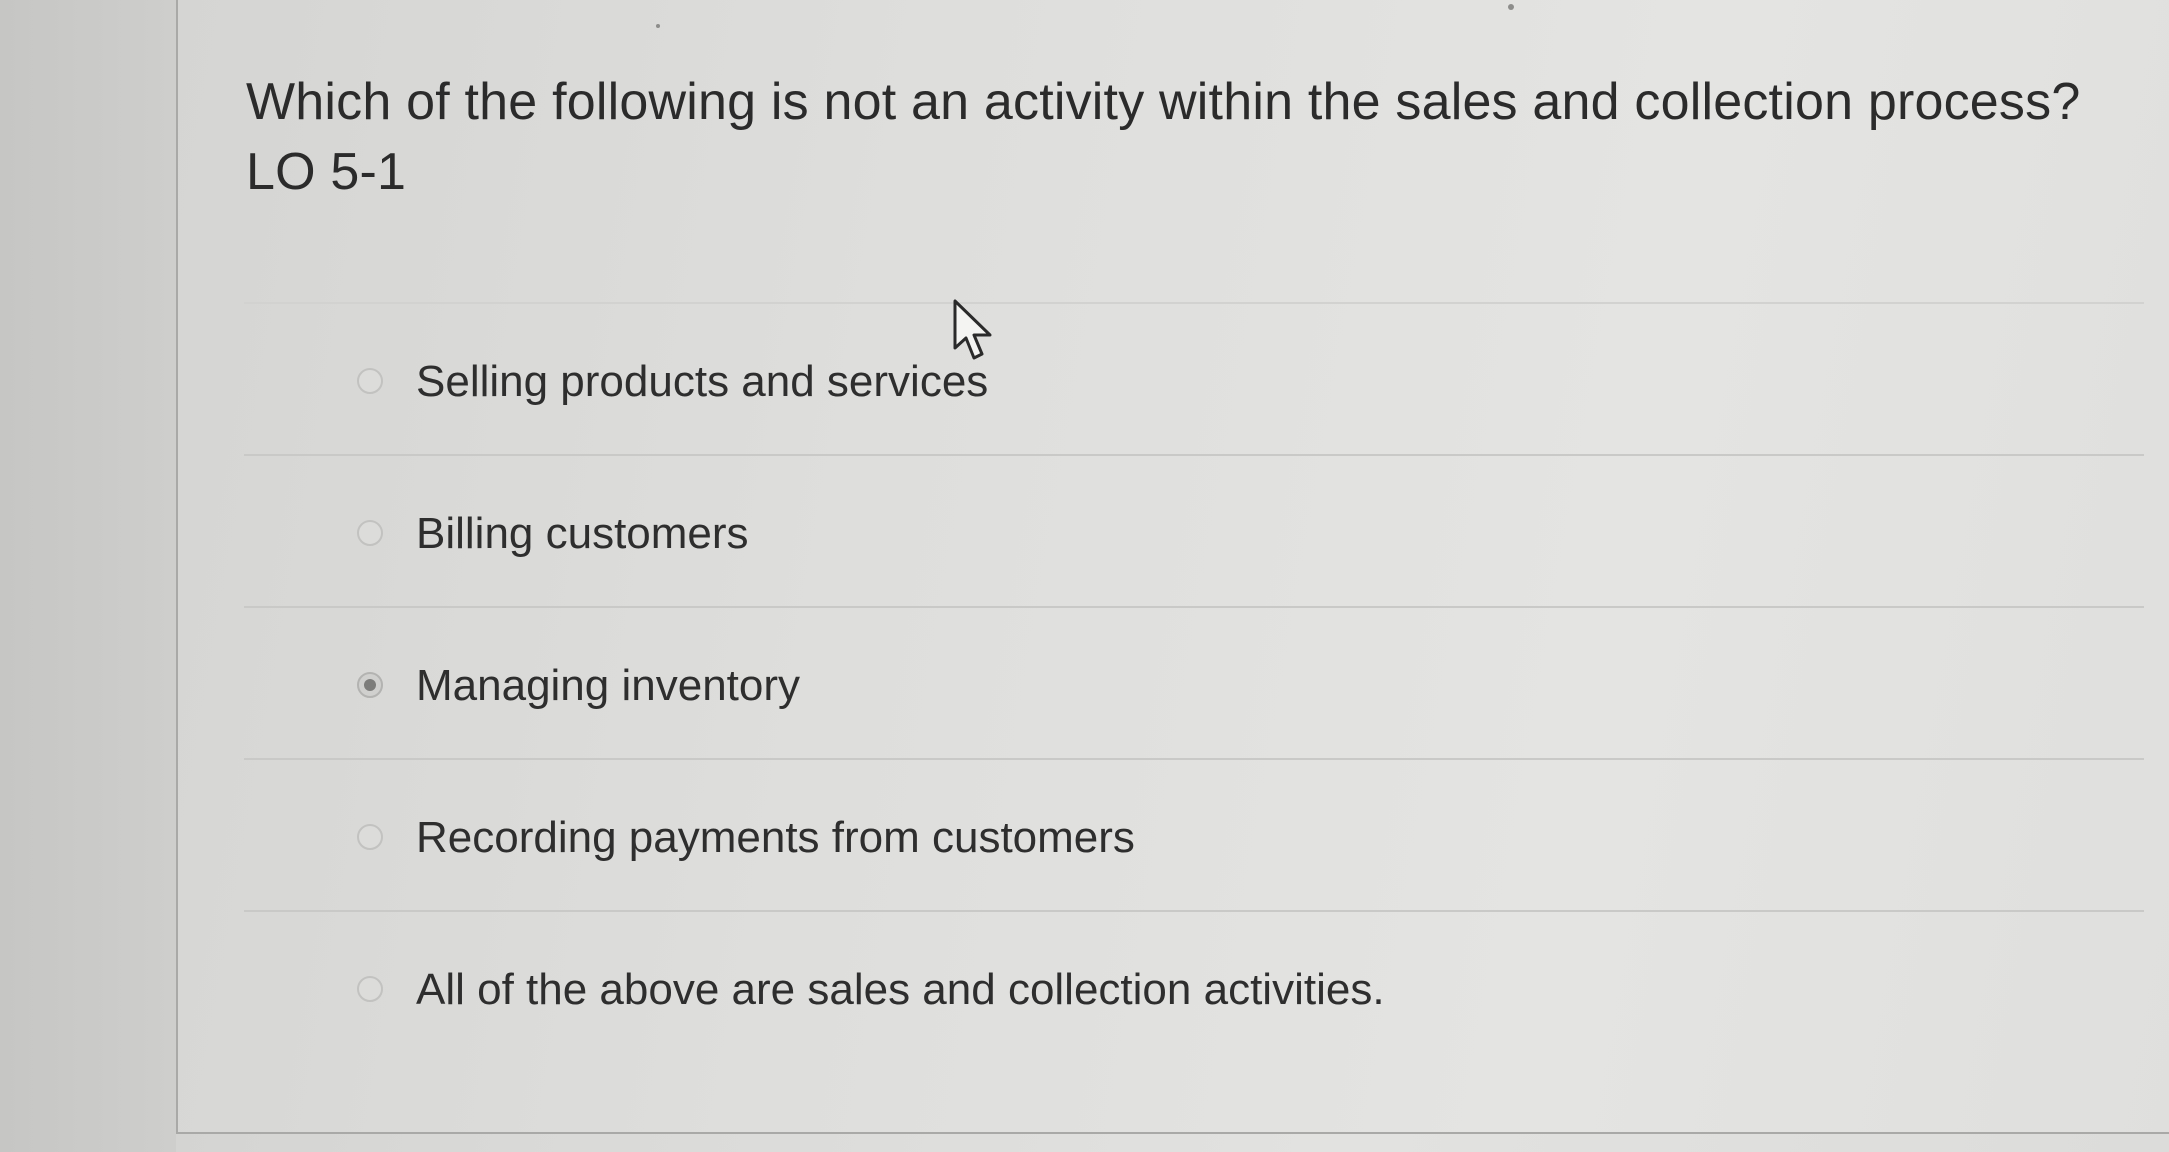 This screenshot has height=1152, width=2169. I want to click on answer-label: Managing inventory, so click(608, 686).